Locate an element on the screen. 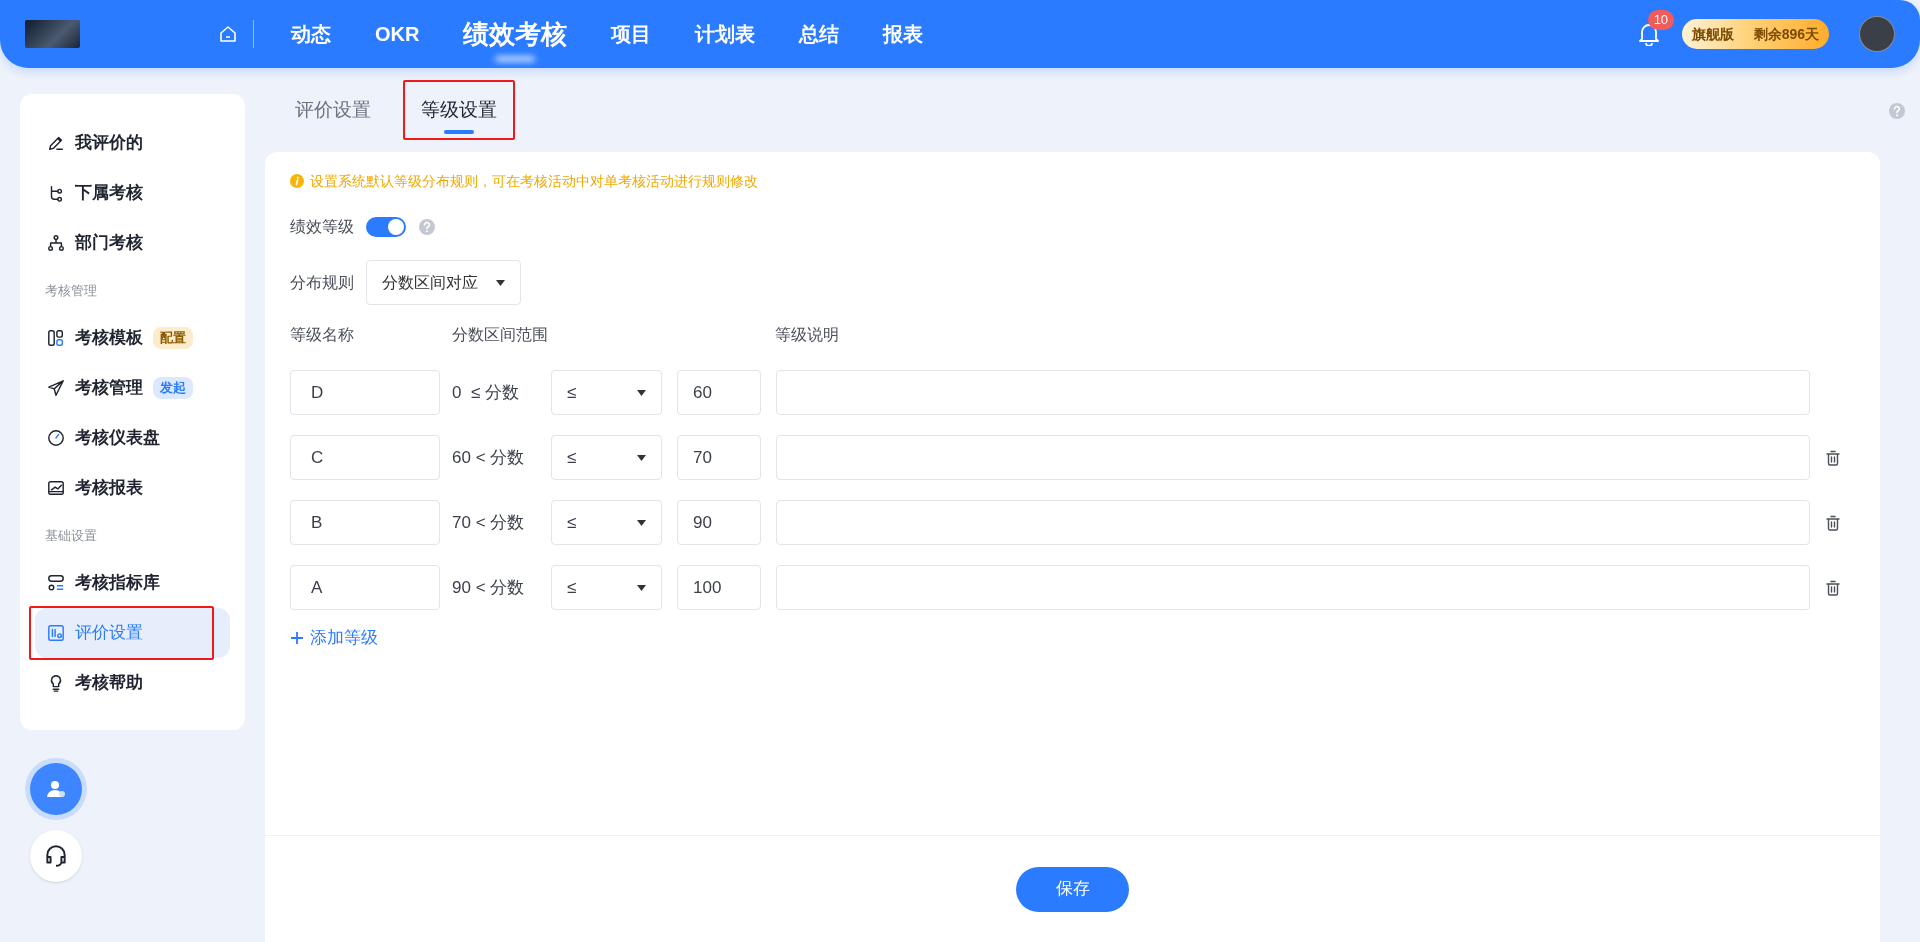 The image size is (1920, 942). sidebar-item-label: 考核模板 is located at coordinates (109, 338).